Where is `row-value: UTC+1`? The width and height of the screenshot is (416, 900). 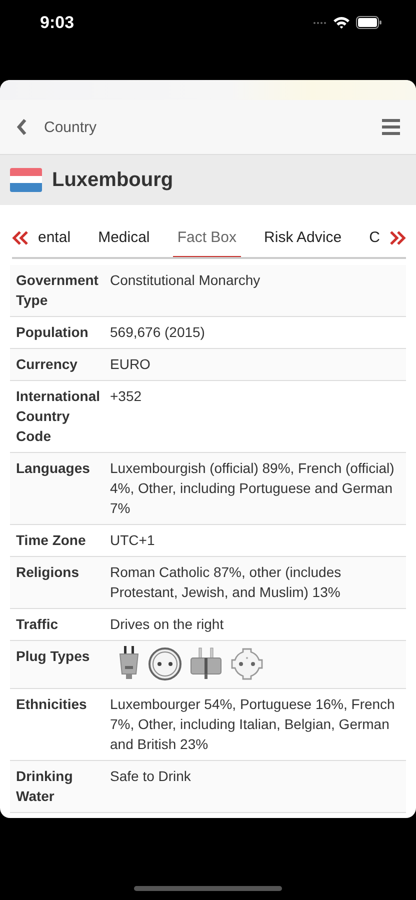
row-value: UTC+1 is located at coordinates (133, 540).